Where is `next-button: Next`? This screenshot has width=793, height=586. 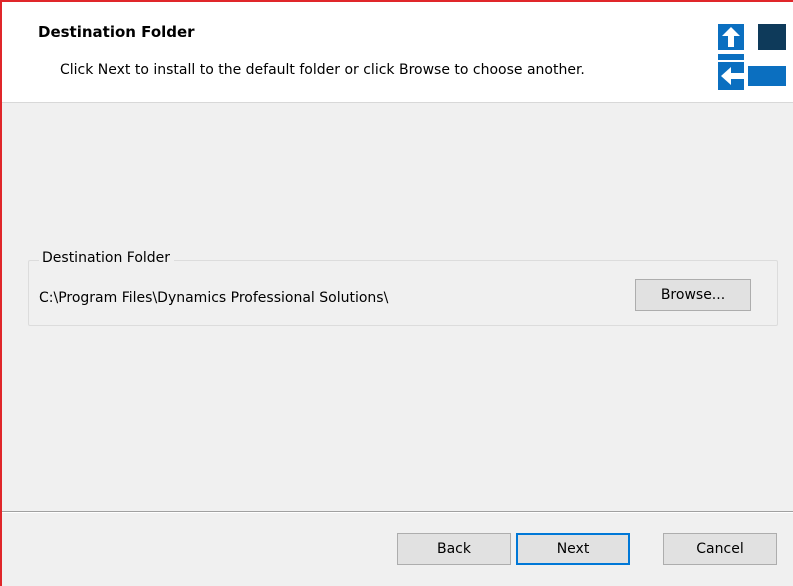 next-button: Next is located at coordinates (573, 549).